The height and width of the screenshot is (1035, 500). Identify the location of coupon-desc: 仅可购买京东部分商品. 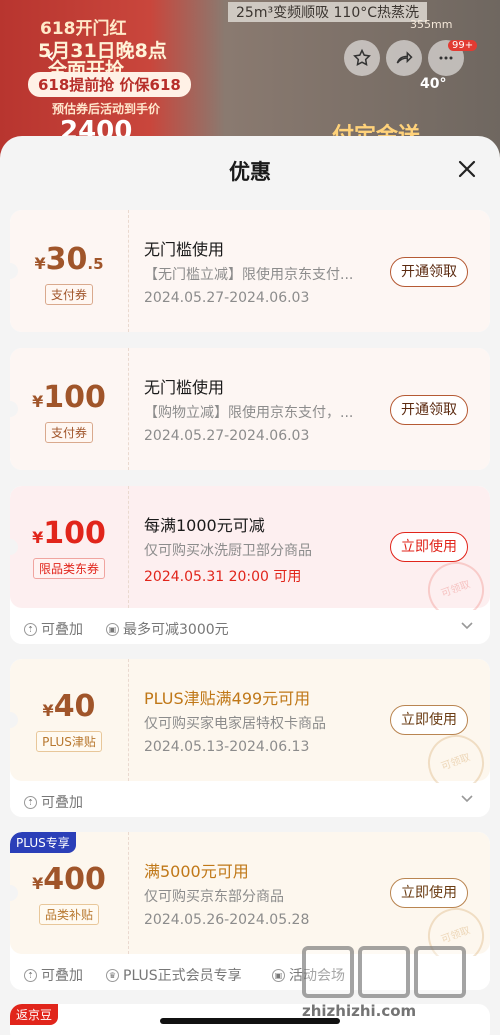
(214, 897).